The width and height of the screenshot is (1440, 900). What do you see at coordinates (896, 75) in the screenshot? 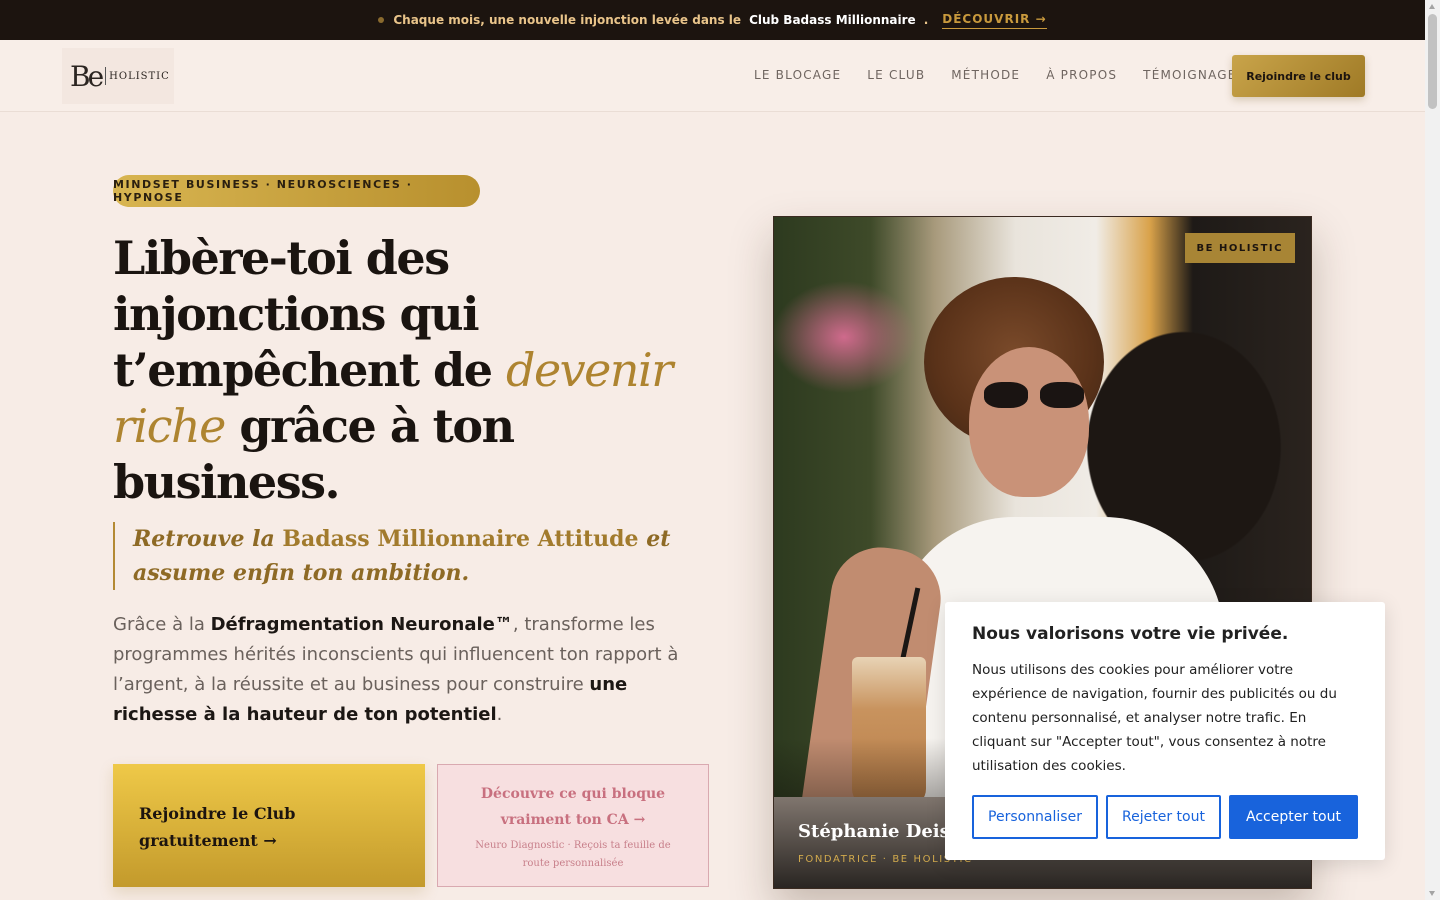
I see `nav-item-club: LE CLUB` at bounding box center [896, 75].